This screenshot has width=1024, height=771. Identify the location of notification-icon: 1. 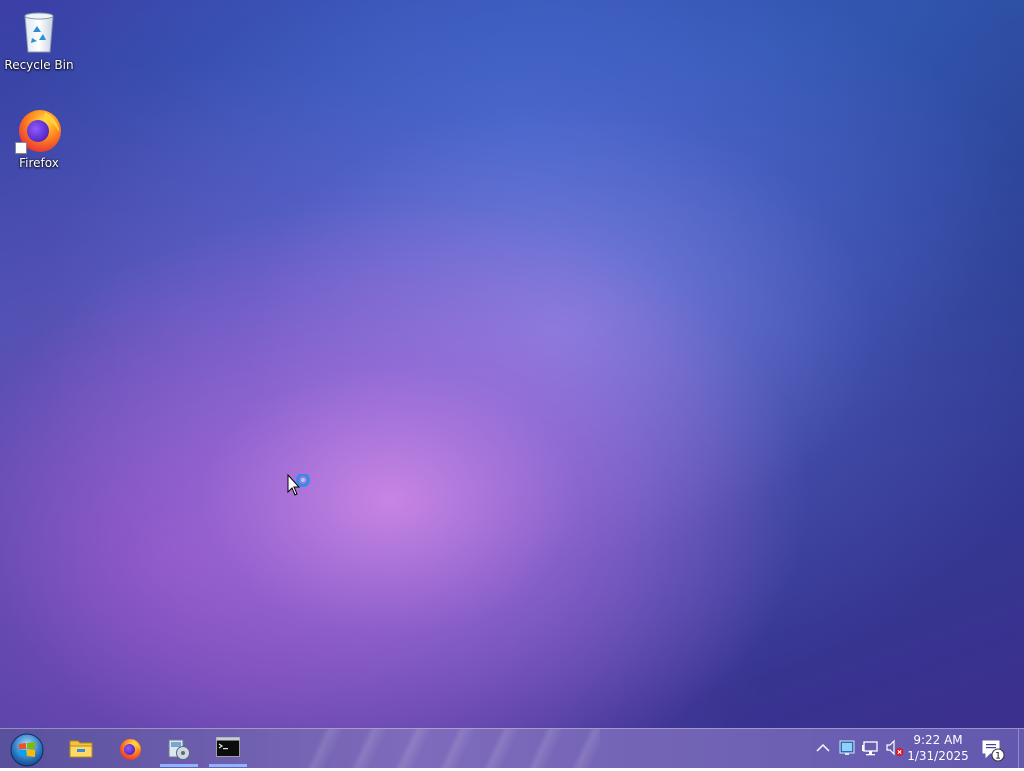
(993, 751).